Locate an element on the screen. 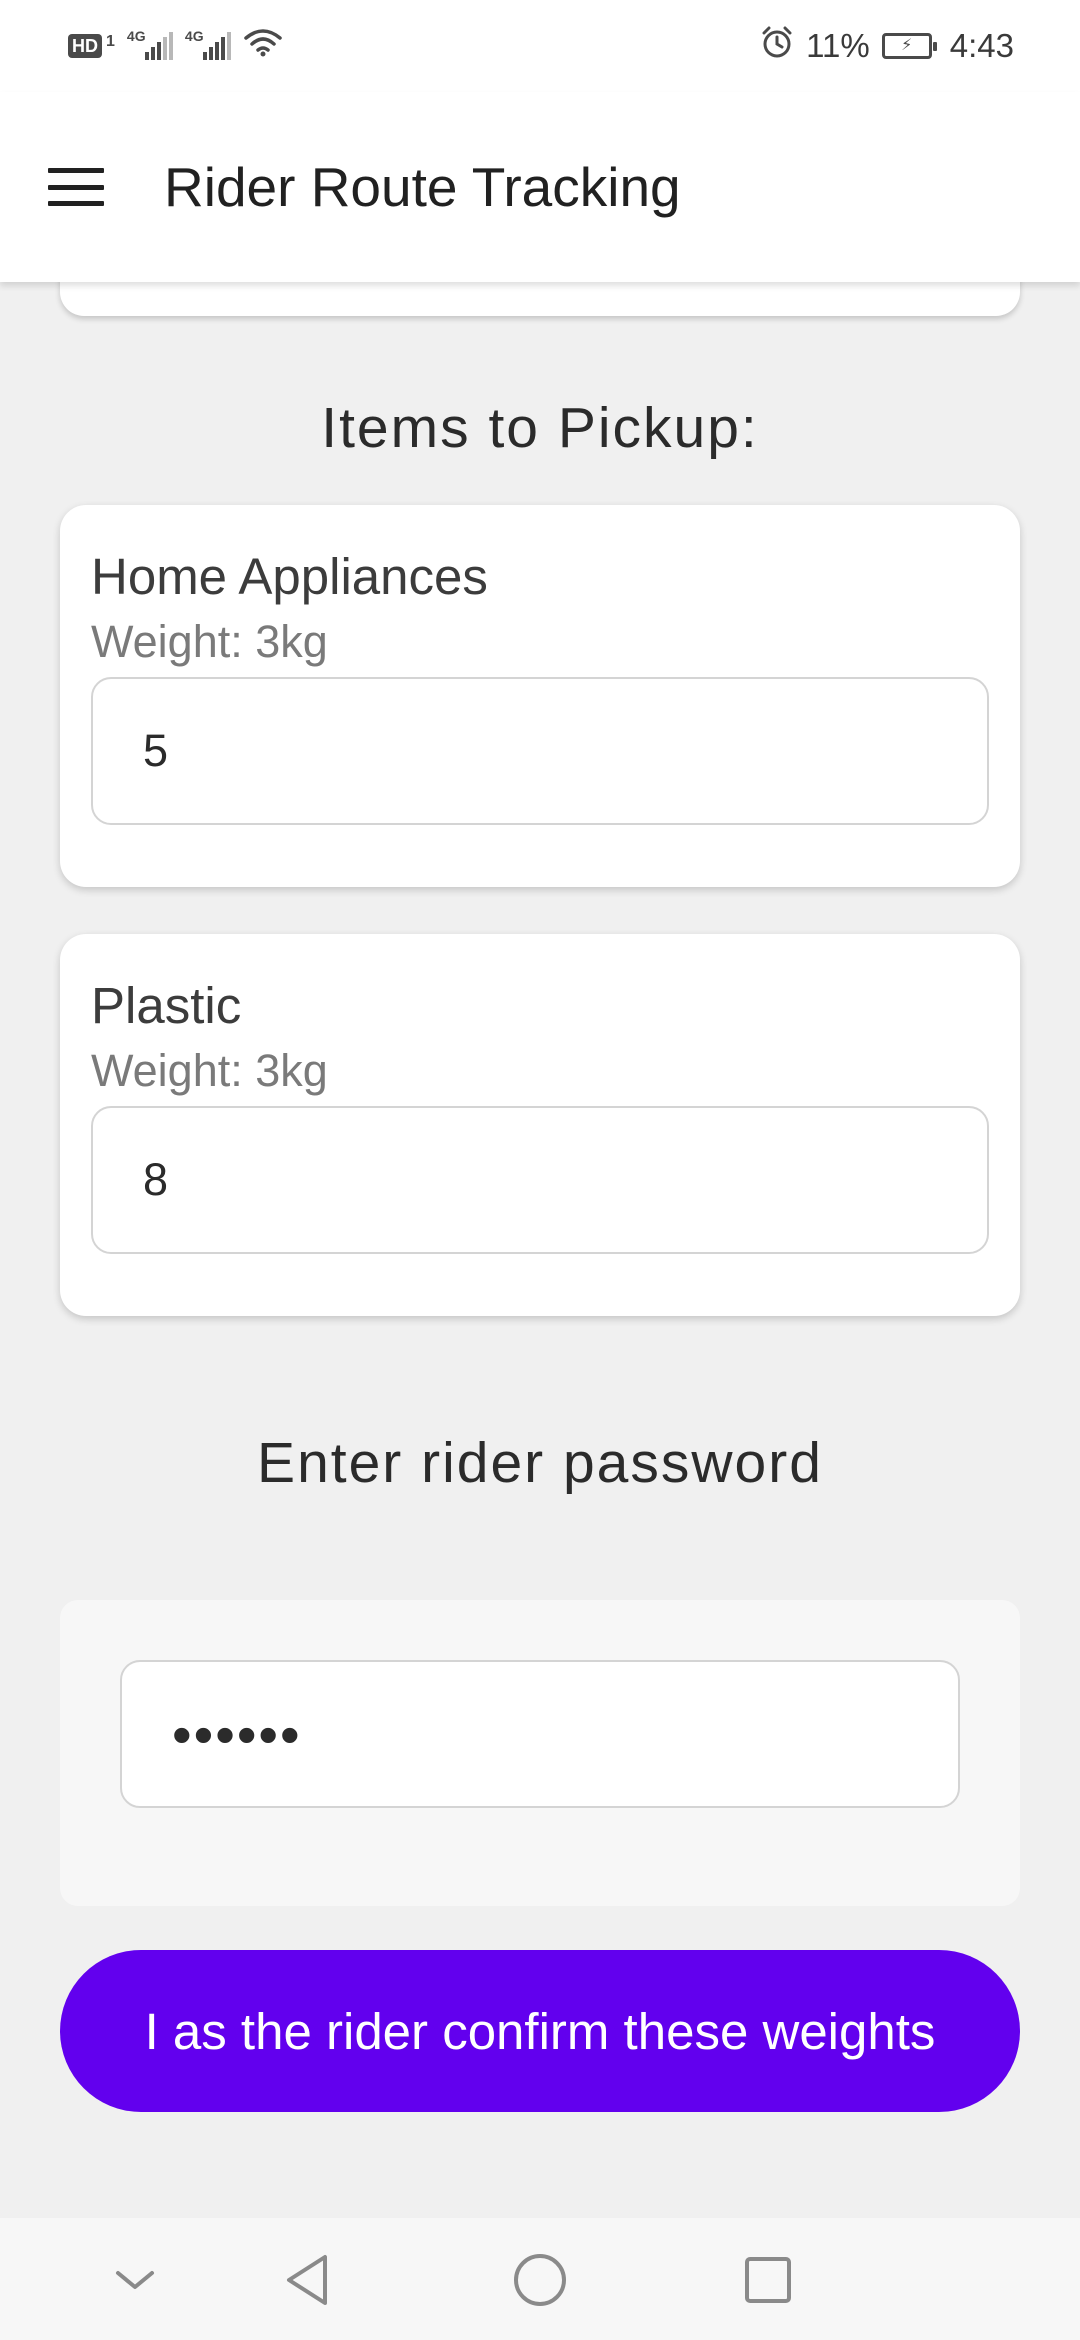  status-bar: HD 1 4G 4G 11% ⚡ 4:43 is located at coordinates (540, 46).